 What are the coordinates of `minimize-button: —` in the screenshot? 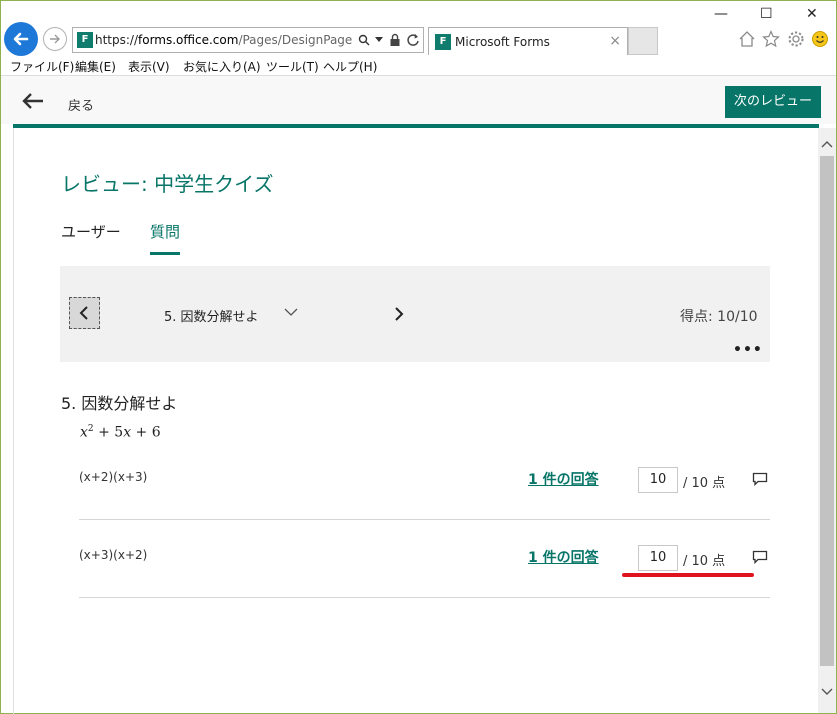 It's located at (721, 14).